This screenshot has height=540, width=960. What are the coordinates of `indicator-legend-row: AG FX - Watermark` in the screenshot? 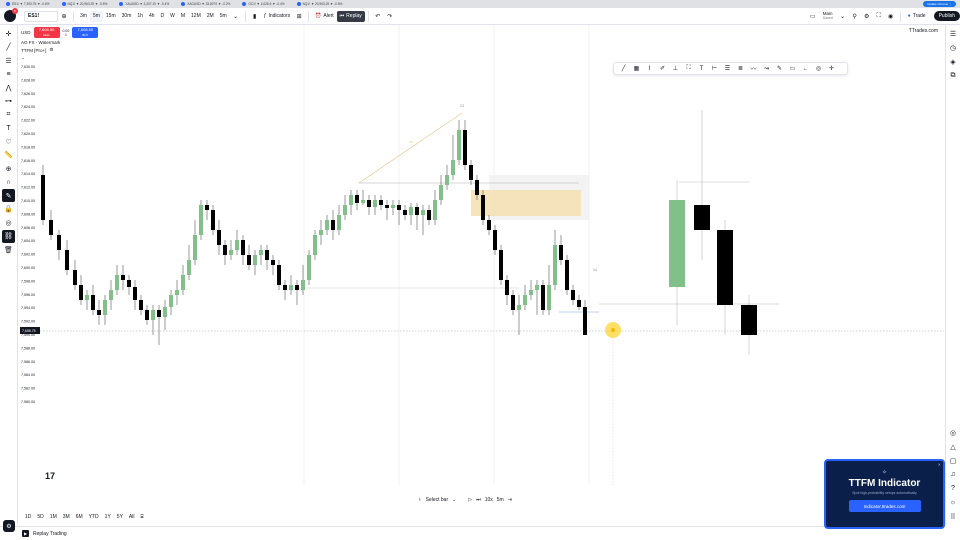 It's located at (59, 42).